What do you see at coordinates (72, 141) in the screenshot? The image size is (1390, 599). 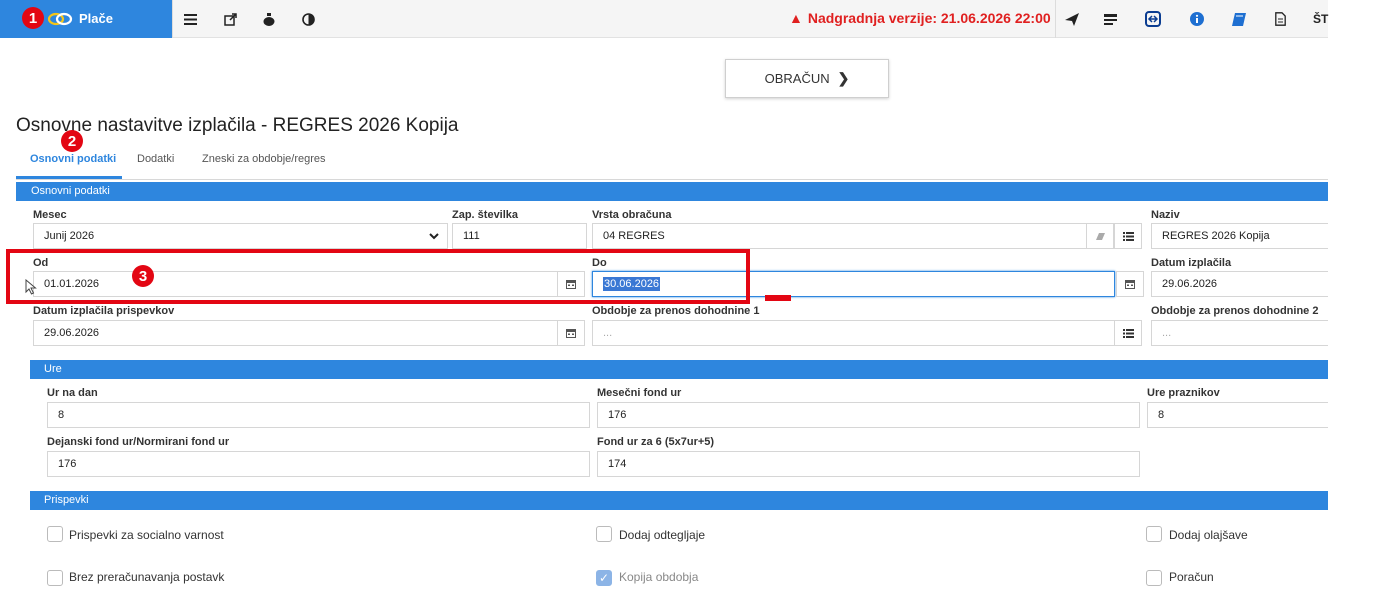 I see `callout-badge-2: 2` at bounding box center [72, 141].